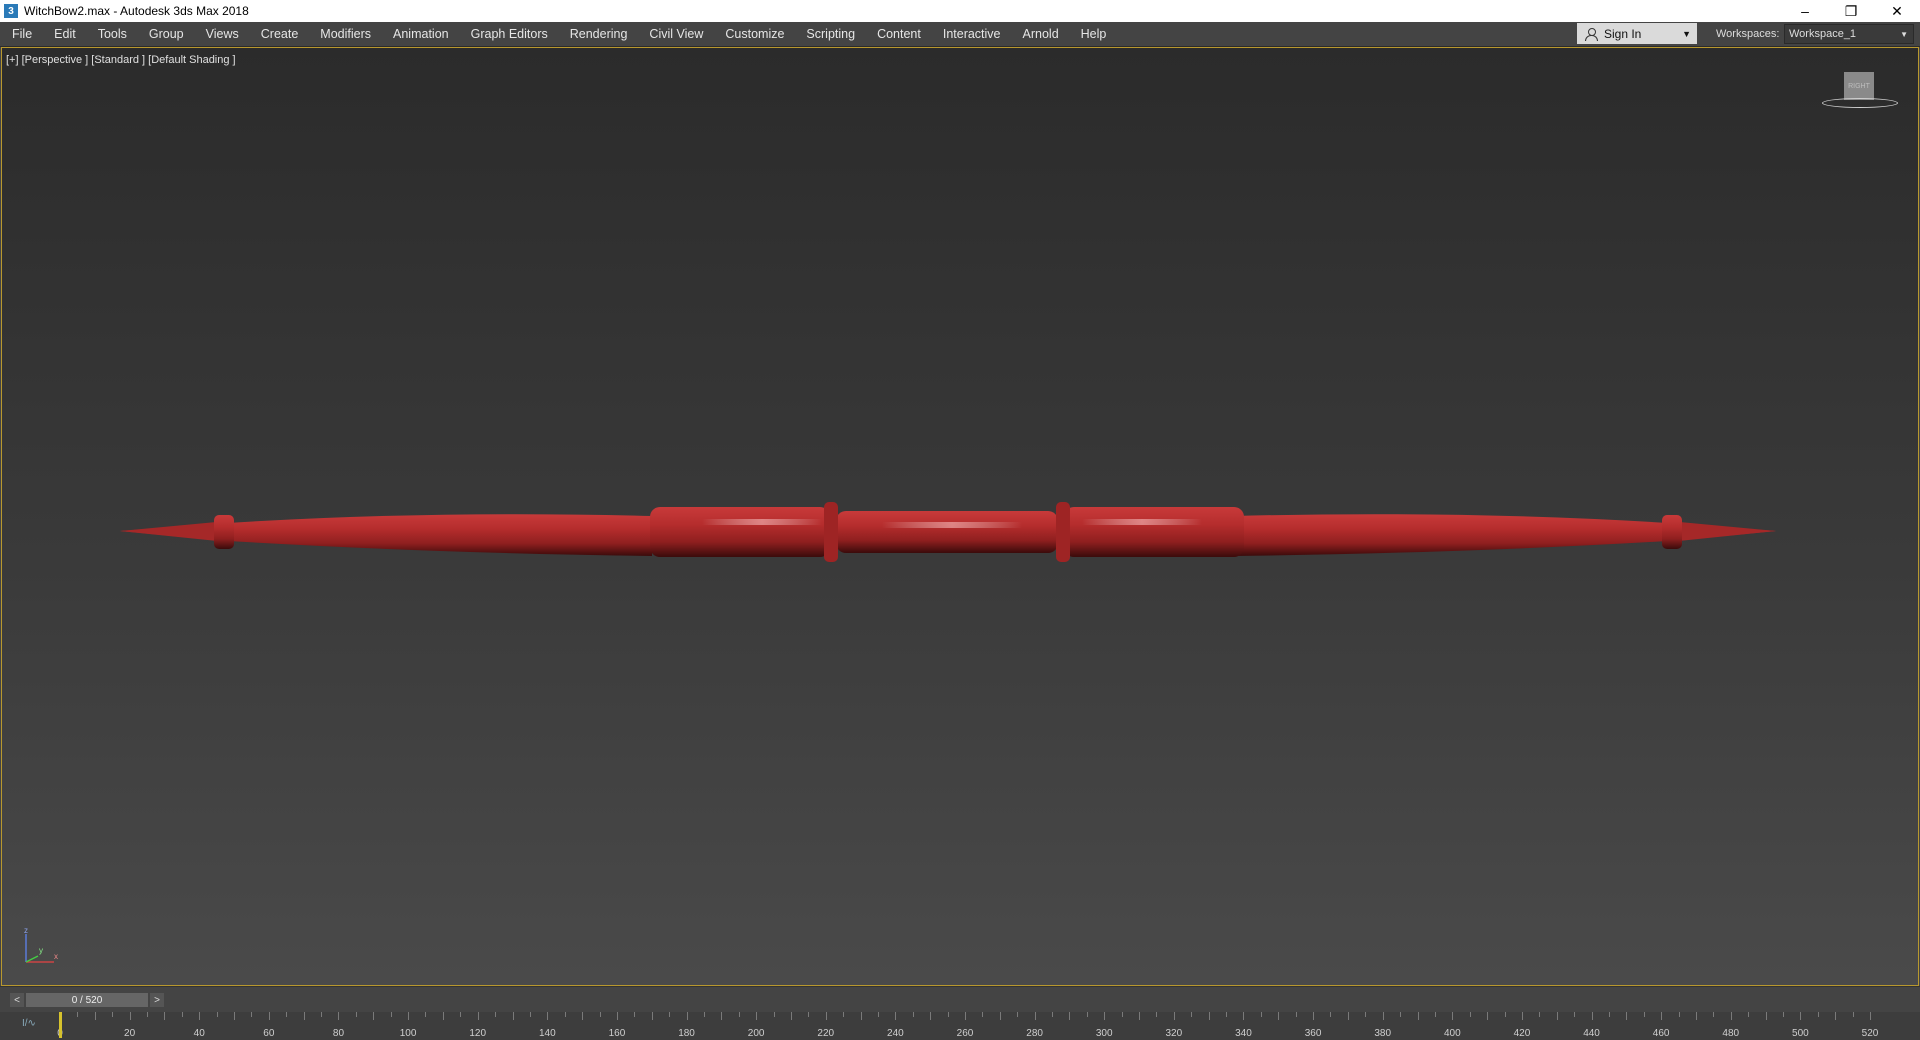 The height and width of the screenshot is (1040, 1920). Describe the element at coordinates (1661, 1033) in the screenshot. I see `ruler-label: 460` at that location.